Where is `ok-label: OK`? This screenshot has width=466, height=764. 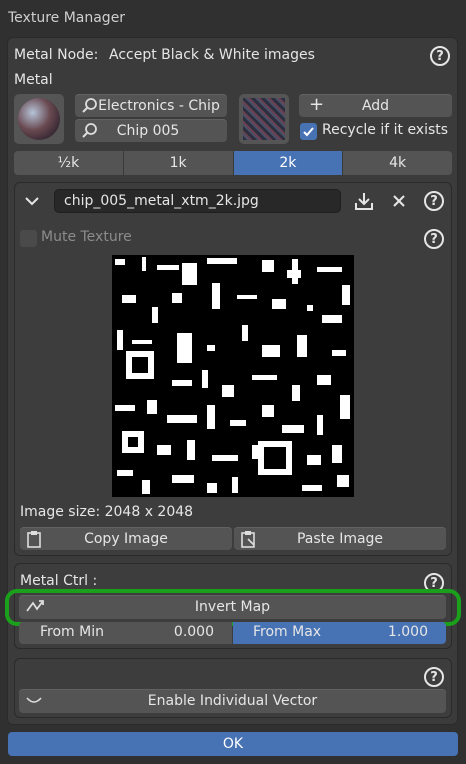 ok-label: OK is located at coordinates (233, 744).